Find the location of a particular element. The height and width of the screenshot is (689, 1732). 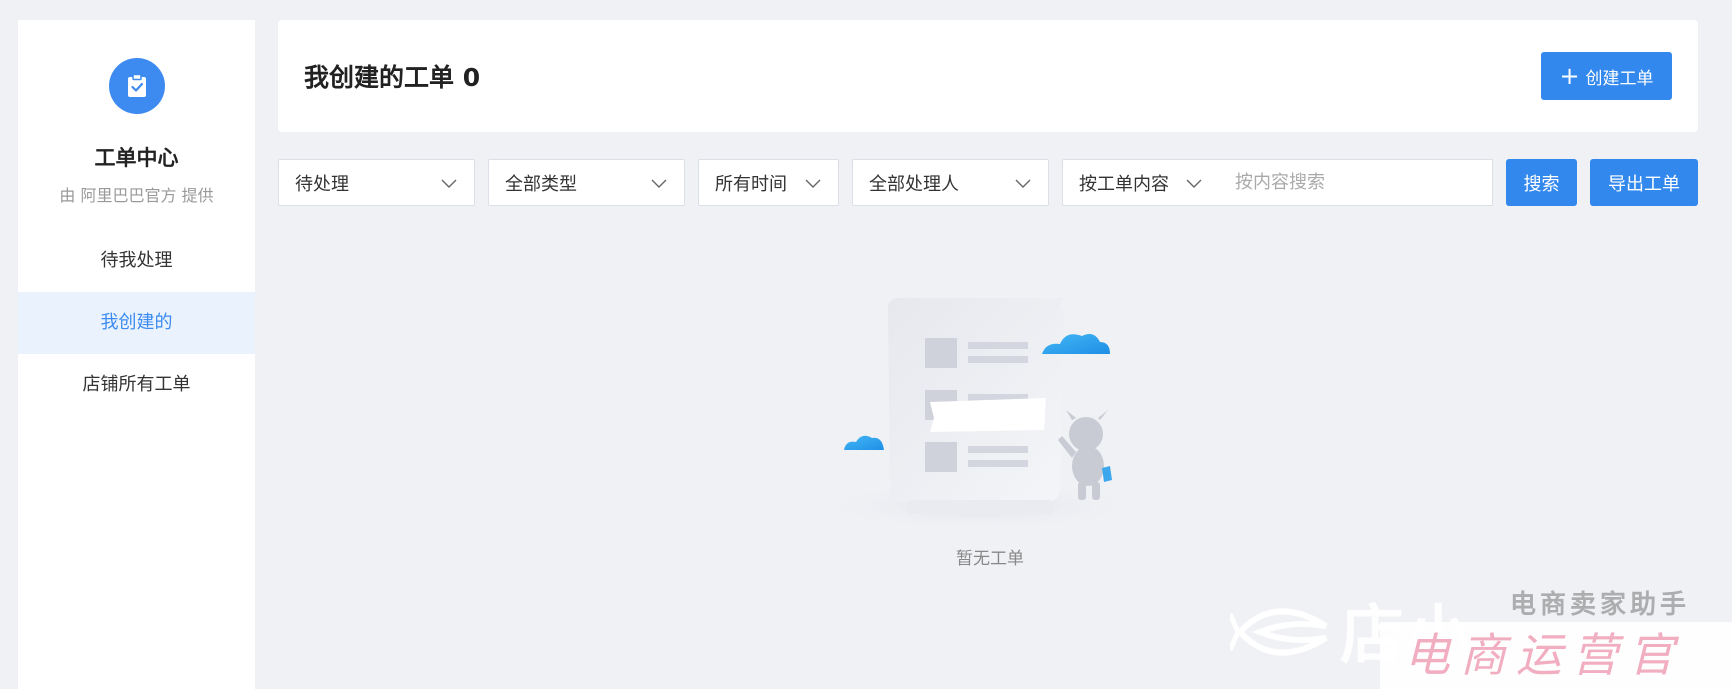

app-title: 工单中心 is located at coordinates (136, 158).